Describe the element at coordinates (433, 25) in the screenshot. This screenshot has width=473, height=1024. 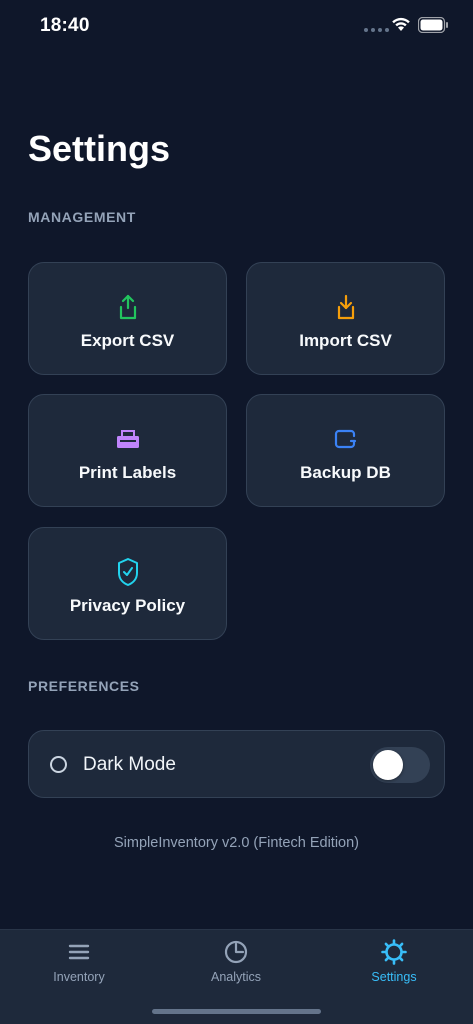
I see `battery-icon` at that location.